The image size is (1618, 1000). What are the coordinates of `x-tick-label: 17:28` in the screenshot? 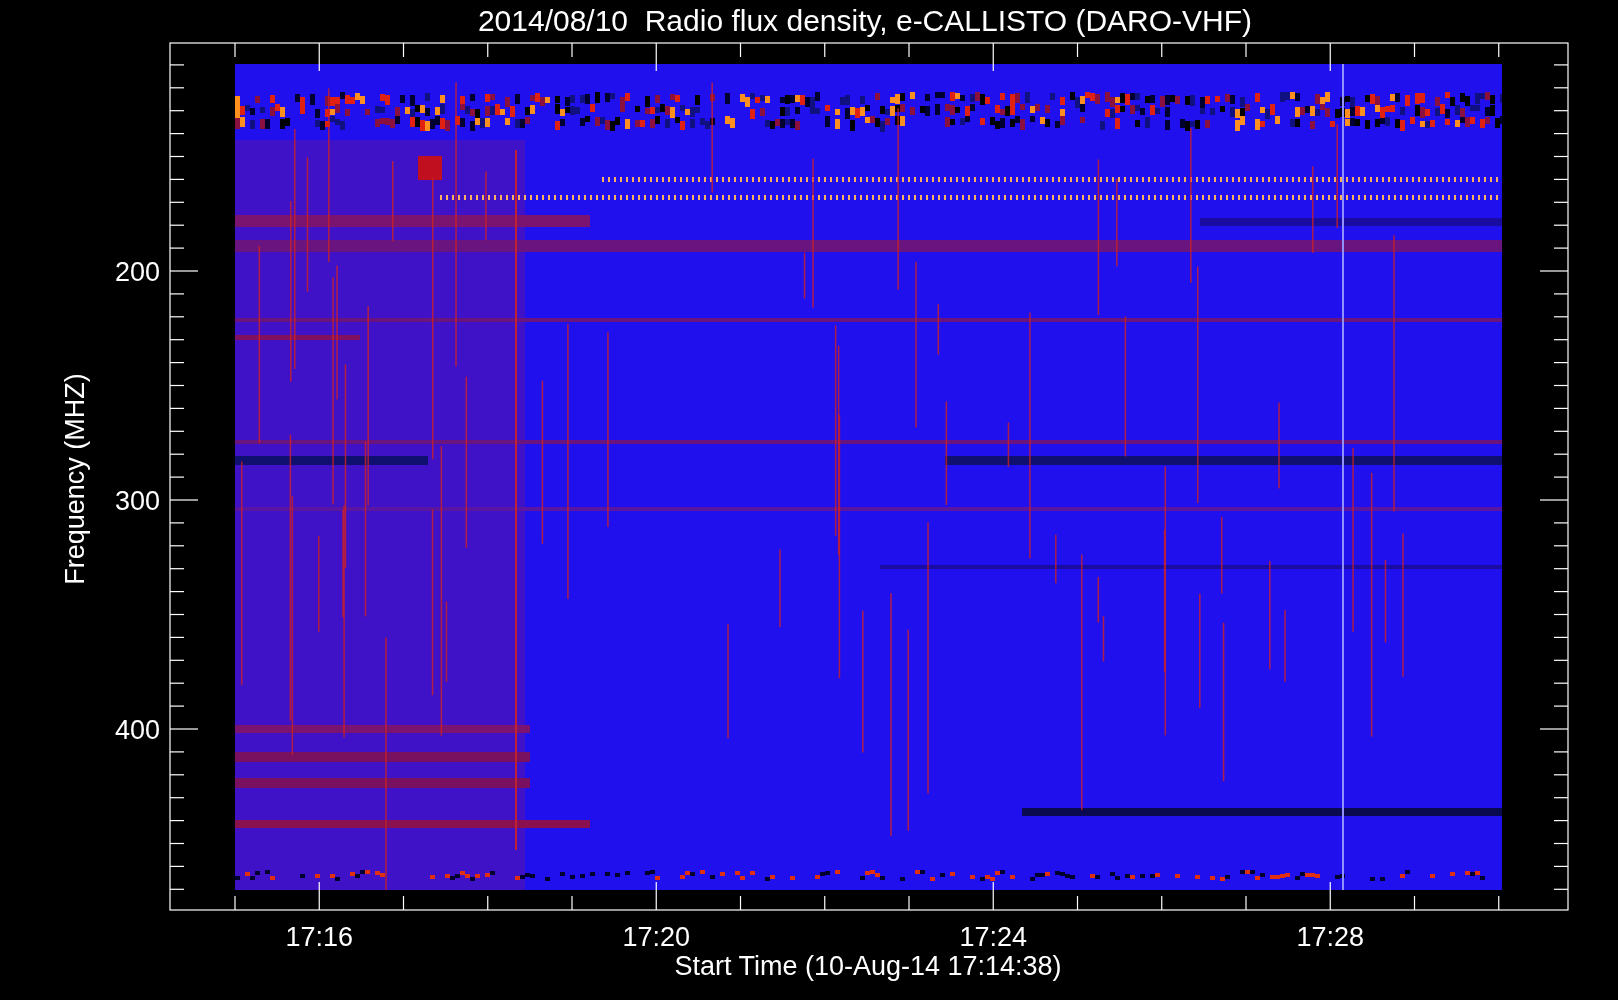 It's located at (1330, 937).